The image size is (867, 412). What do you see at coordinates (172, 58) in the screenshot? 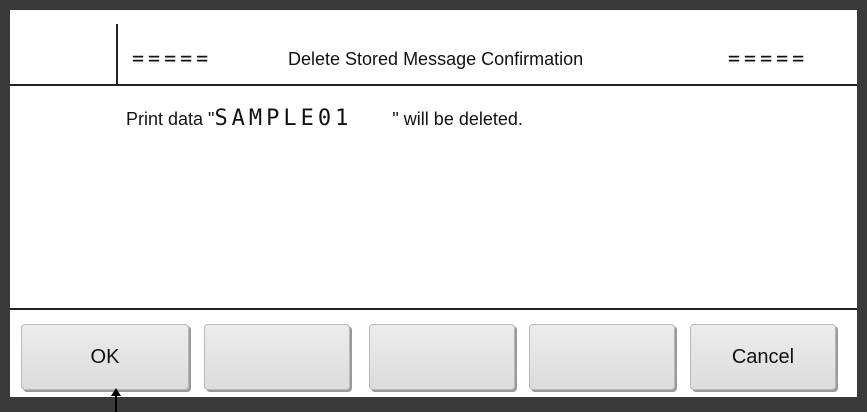
I see `title-decoration-left: =====` at bounding box center [172, 58].